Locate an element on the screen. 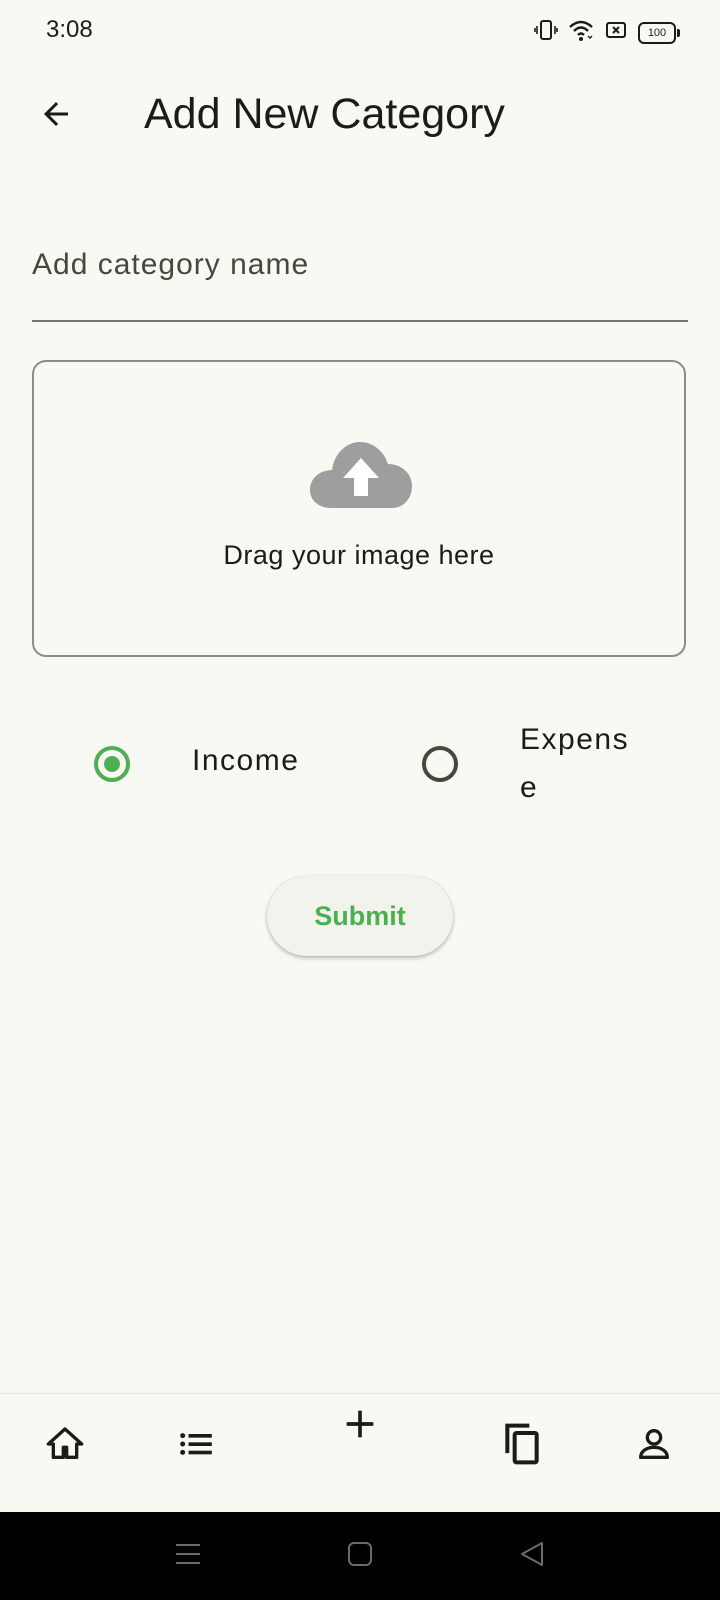  add-icon is located at coordinates (360, 1426).